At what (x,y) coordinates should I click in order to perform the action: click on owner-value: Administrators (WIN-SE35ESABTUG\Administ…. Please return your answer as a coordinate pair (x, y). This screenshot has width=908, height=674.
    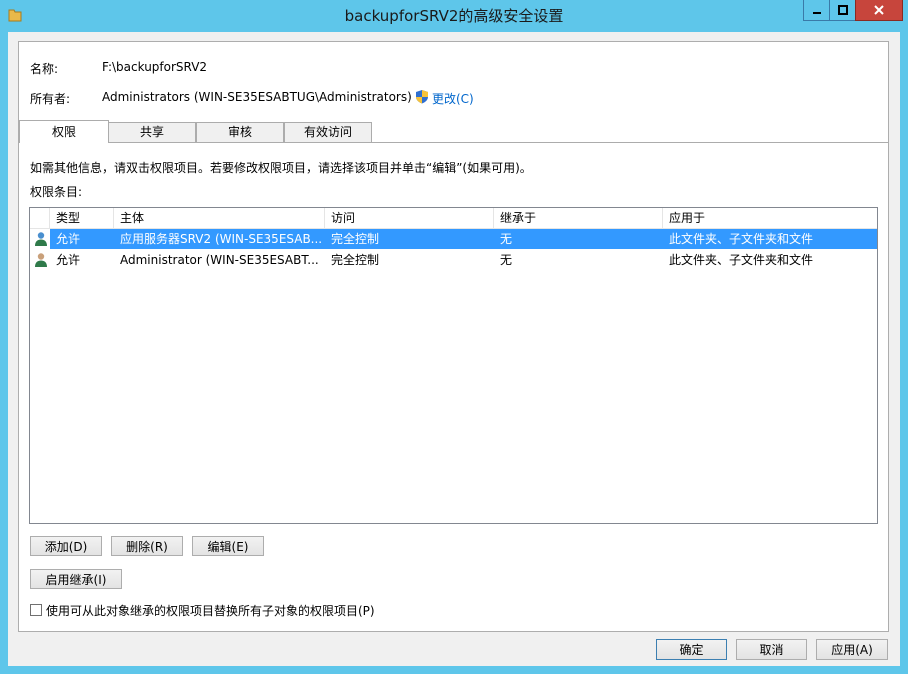
    Looking at the image, I should click on (257, 97).